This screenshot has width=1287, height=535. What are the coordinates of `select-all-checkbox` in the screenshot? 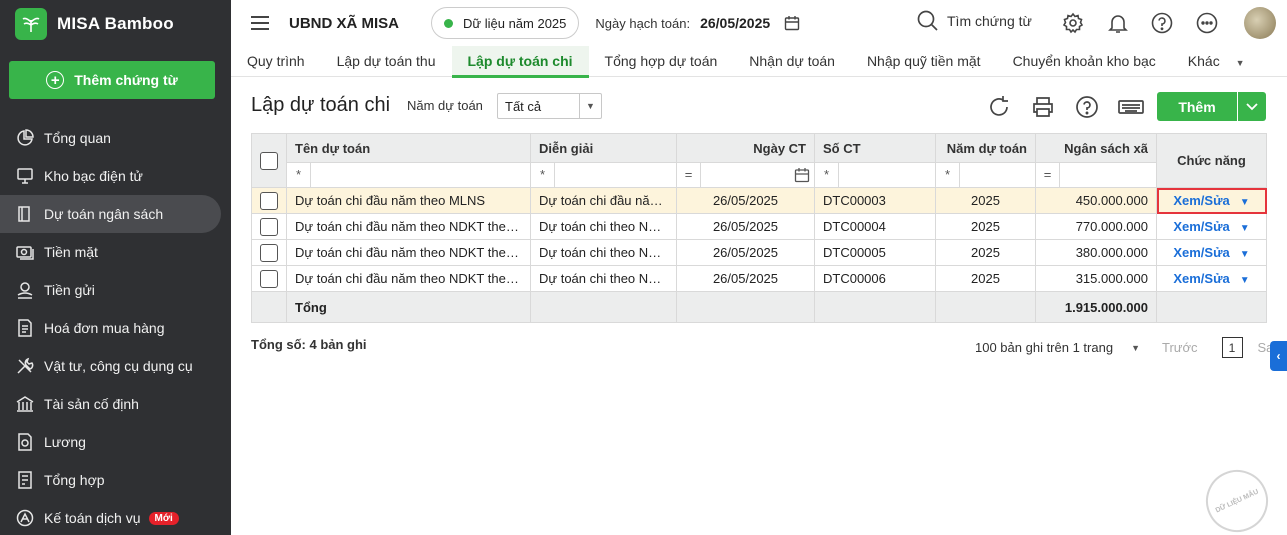 It's located at (269, 160).